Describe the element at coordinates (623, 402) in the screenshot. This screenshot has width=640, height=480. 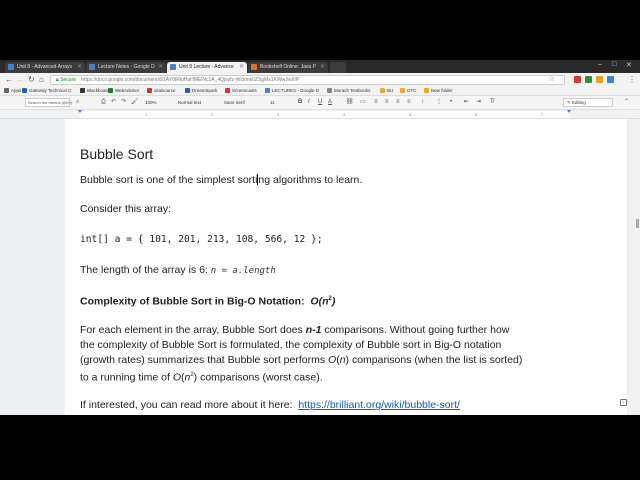
I see `explore-icon: +` at that location.